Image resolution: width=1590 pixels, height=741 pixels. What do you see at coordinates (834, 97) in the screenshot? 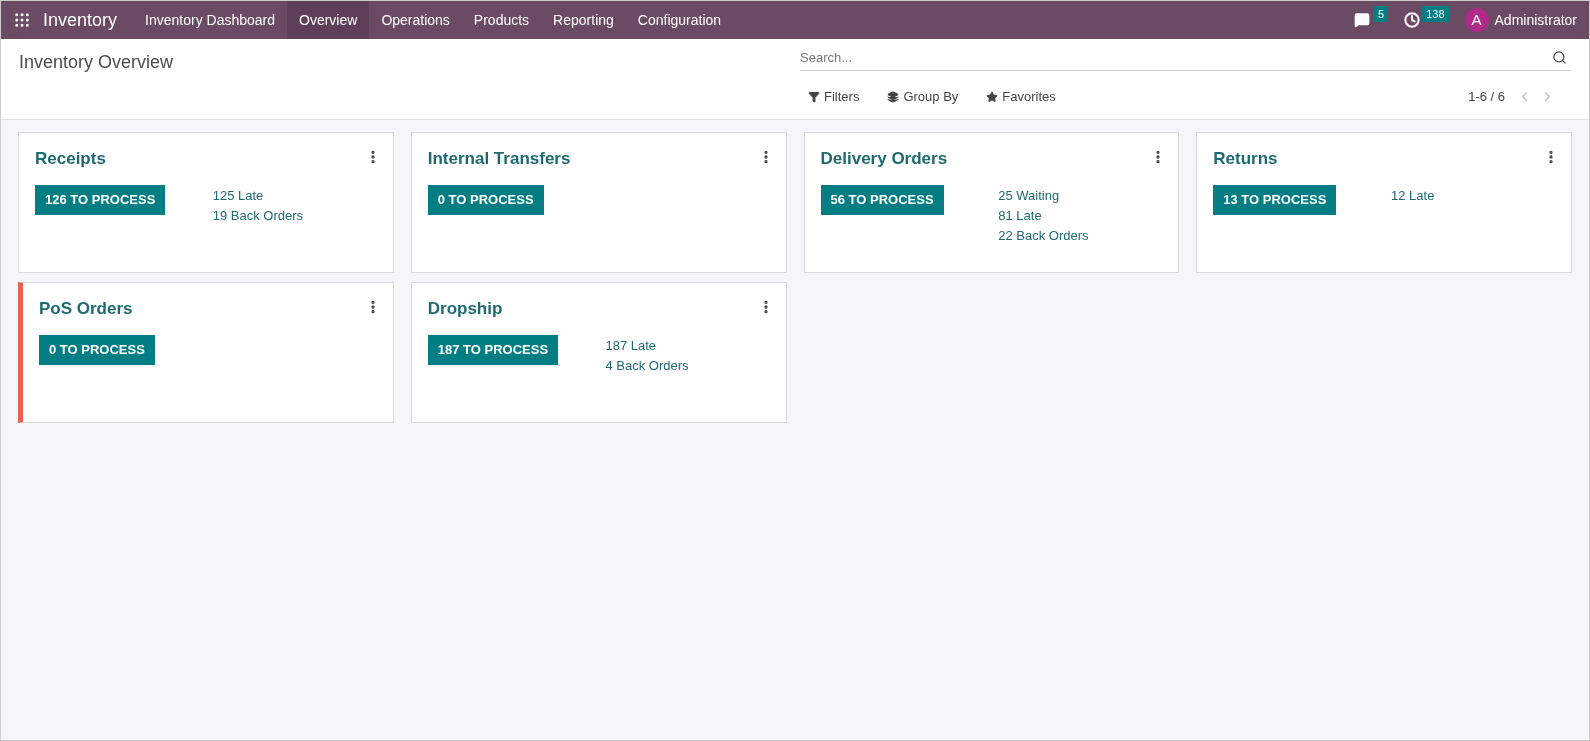
I see `filter-toggle: Filters` at bounding box center [834, 97].